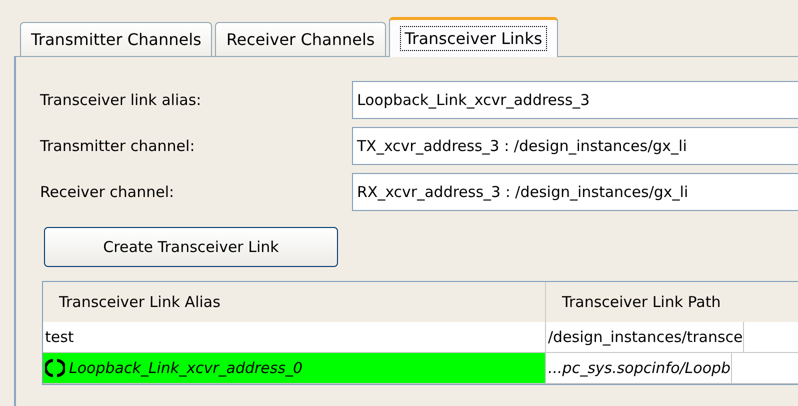  I want to click on tab: Transmitter Channels, so click(116, 39).